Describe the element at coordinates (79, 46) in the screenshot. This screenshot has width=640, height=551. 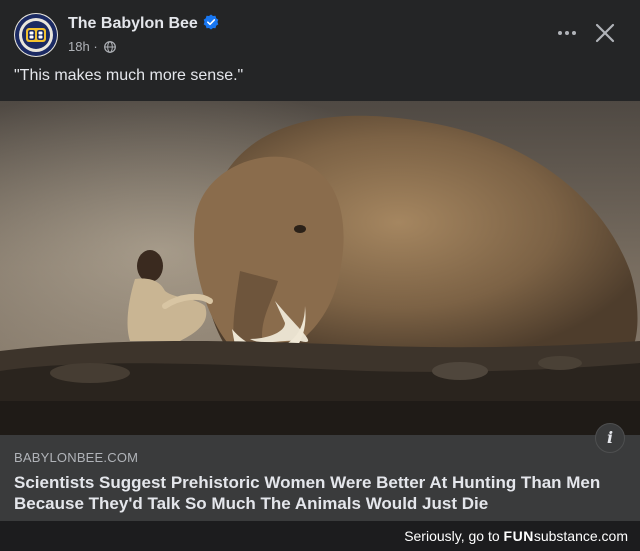
I see `post-timestamp: 18h` at that location.